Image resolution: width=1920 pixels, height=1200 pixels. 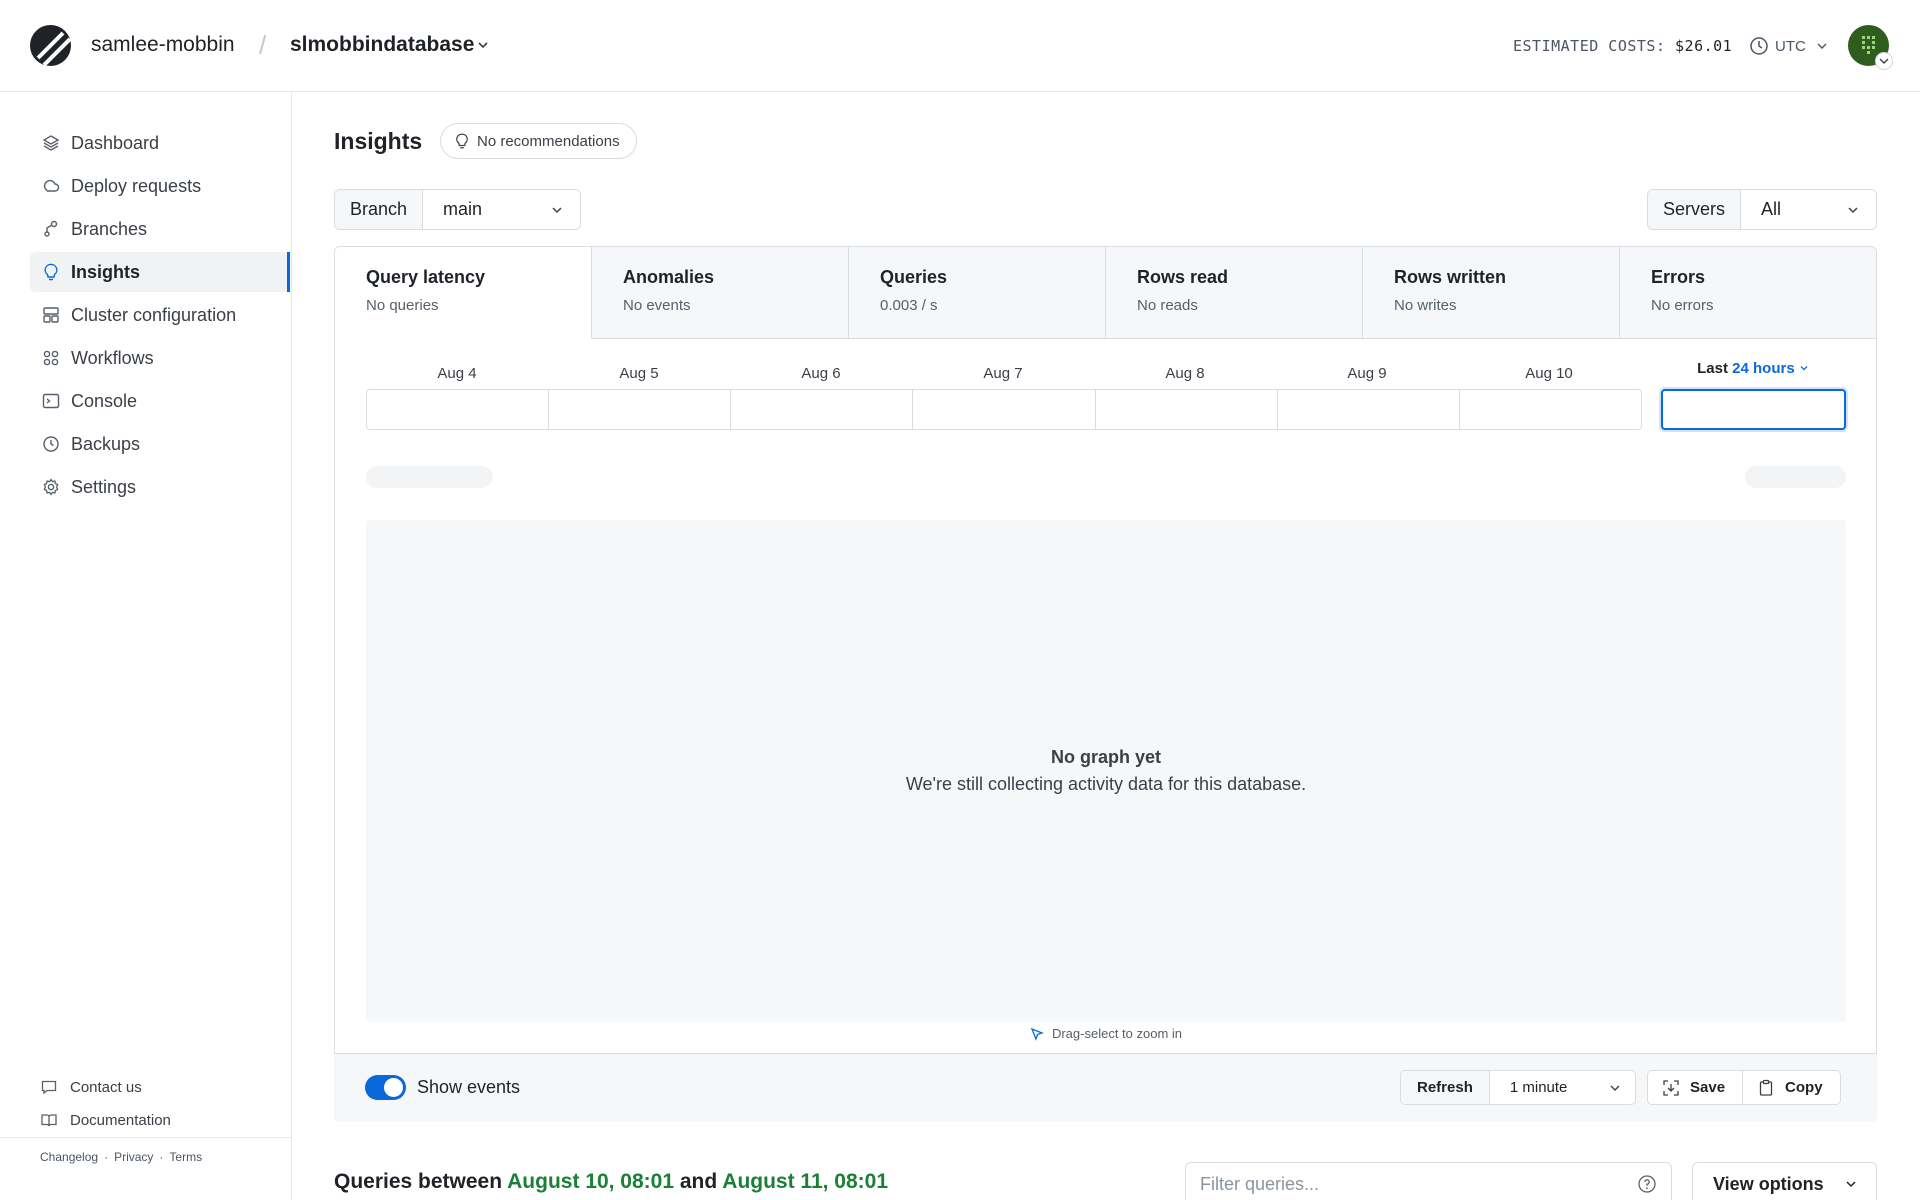 What do you see at coordinates (109, 228) in the screenshot?
I see `sidebar-item-label: Branches` at bounding box center [109, 228].